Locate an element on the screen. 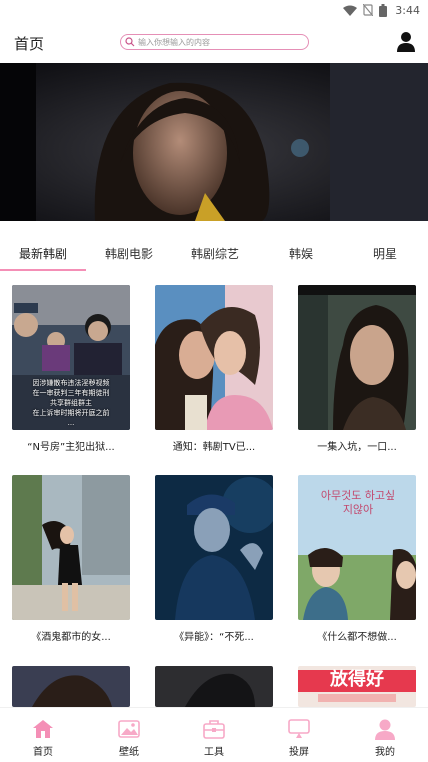 Image resolution: width=428 pixels, height=762 pixels. nav-label: 投屏 is located at coordinates (299, 752).